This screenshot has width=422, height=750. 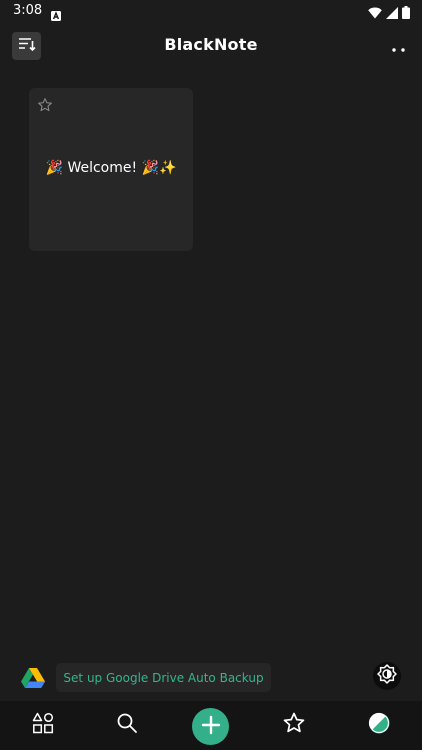 I want to click on app-bar: BlackNote, so click(x=211, y=47).